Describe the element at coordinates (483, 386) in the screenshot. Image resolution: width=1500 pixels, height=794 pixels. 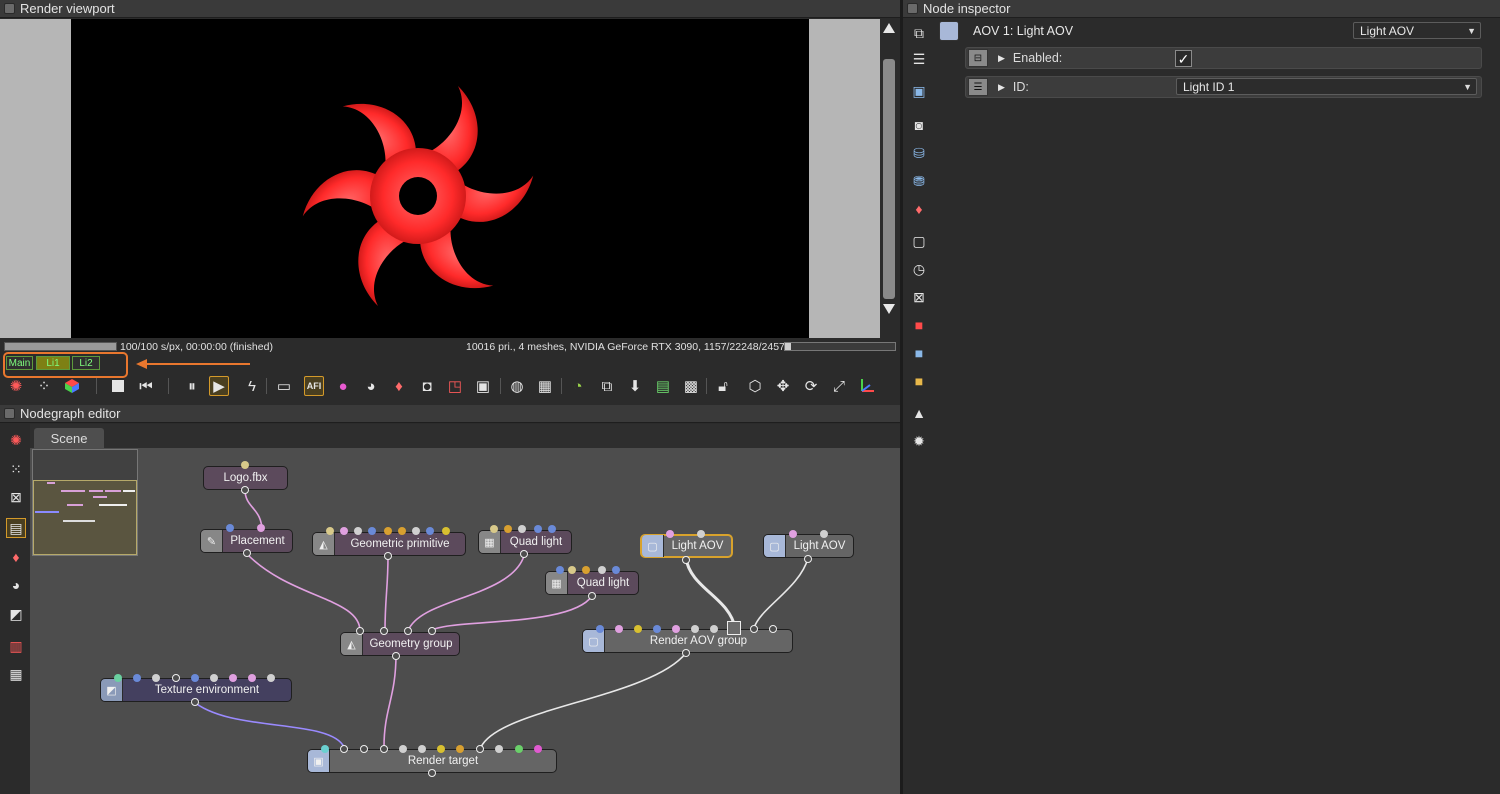
I see `white-balance-icon: ▣` at that location.